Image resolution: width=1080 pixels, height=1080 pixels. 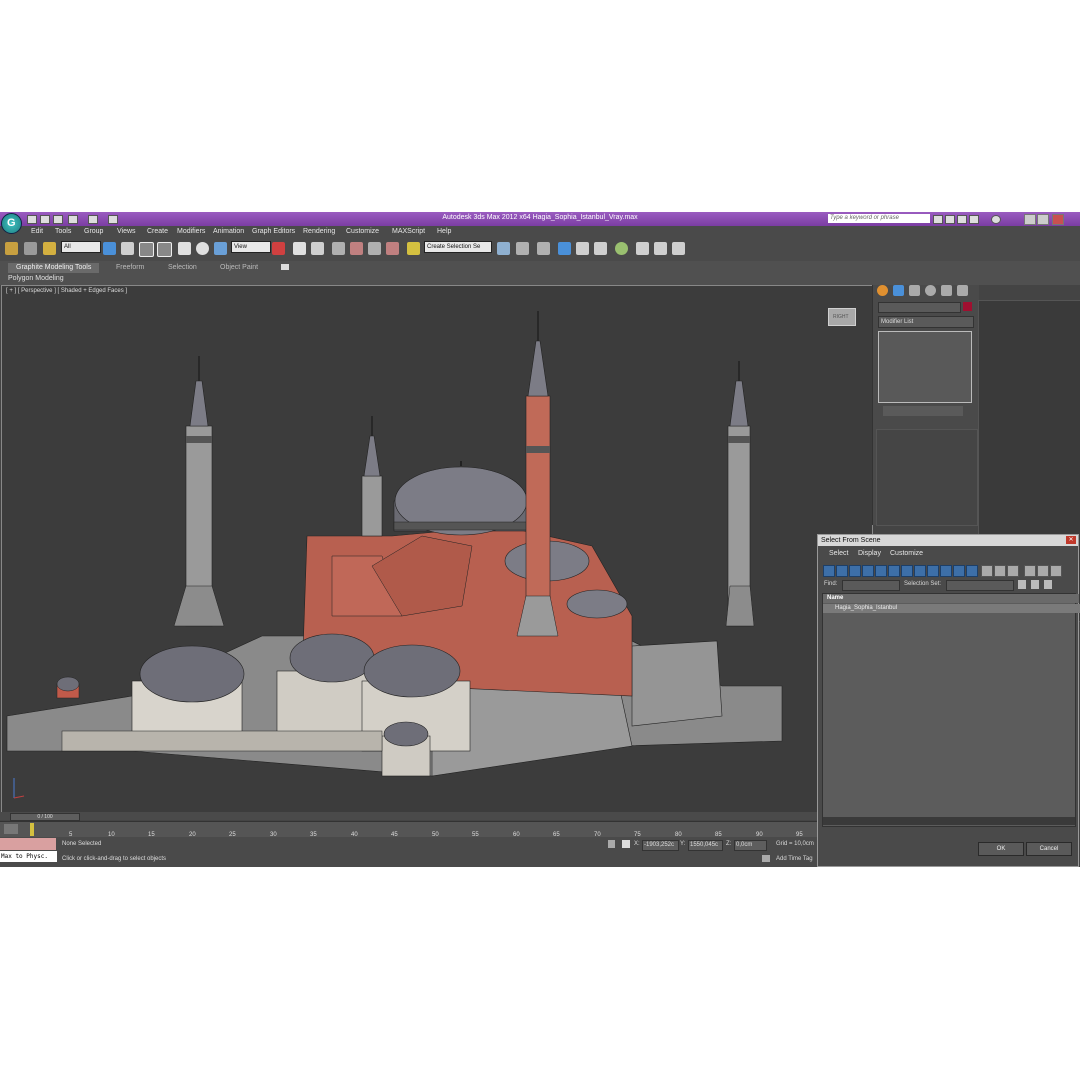 I want to click on sync-selection-icon, so click(x=1030, y=571).